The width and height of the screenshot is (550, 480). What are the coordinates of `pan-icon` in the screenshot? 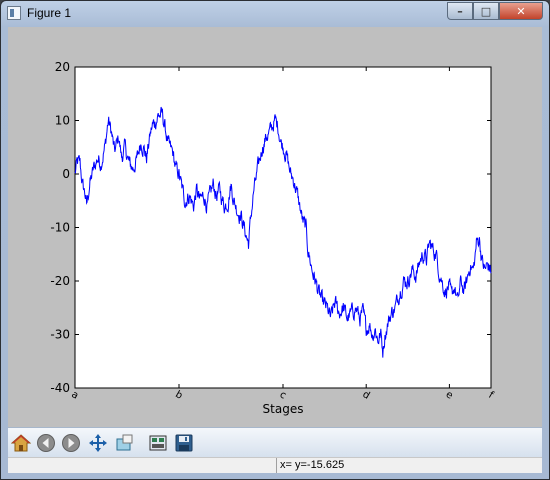 It's located at (98, 443).